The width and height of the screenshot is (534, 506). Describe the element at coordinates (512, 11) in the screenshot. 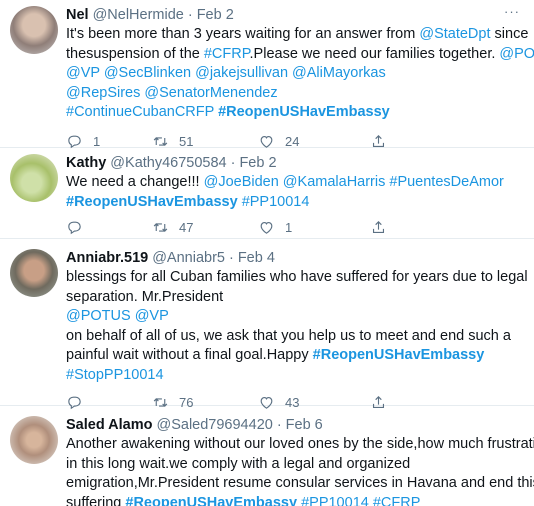

I see `more-icon: ···` at that location.